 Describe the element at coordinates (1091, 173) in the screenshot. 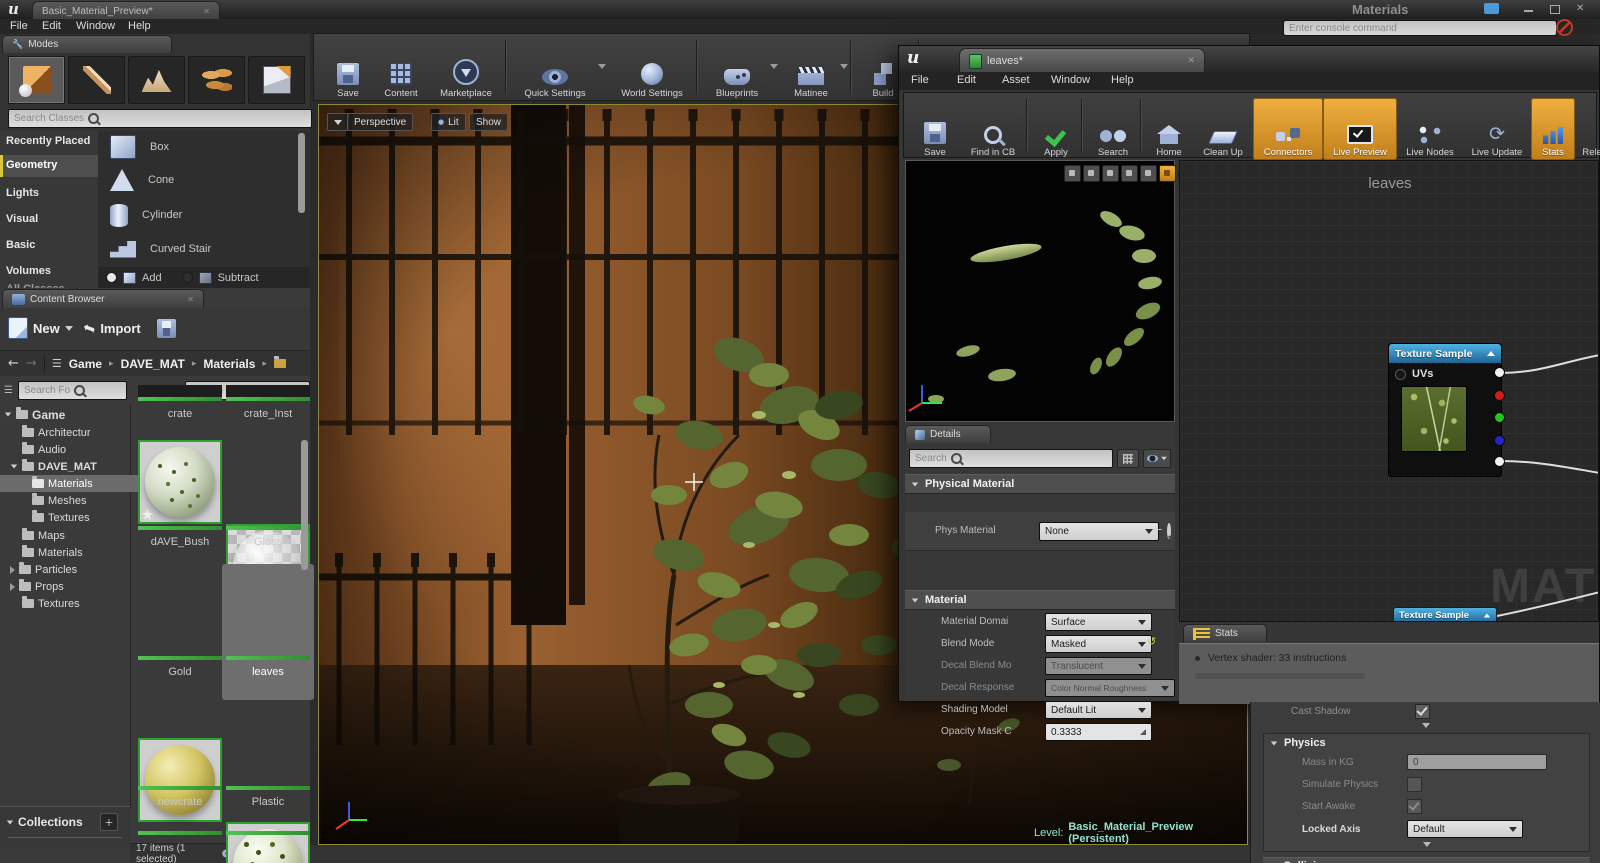

I see `preview-sphere-button` at that location.